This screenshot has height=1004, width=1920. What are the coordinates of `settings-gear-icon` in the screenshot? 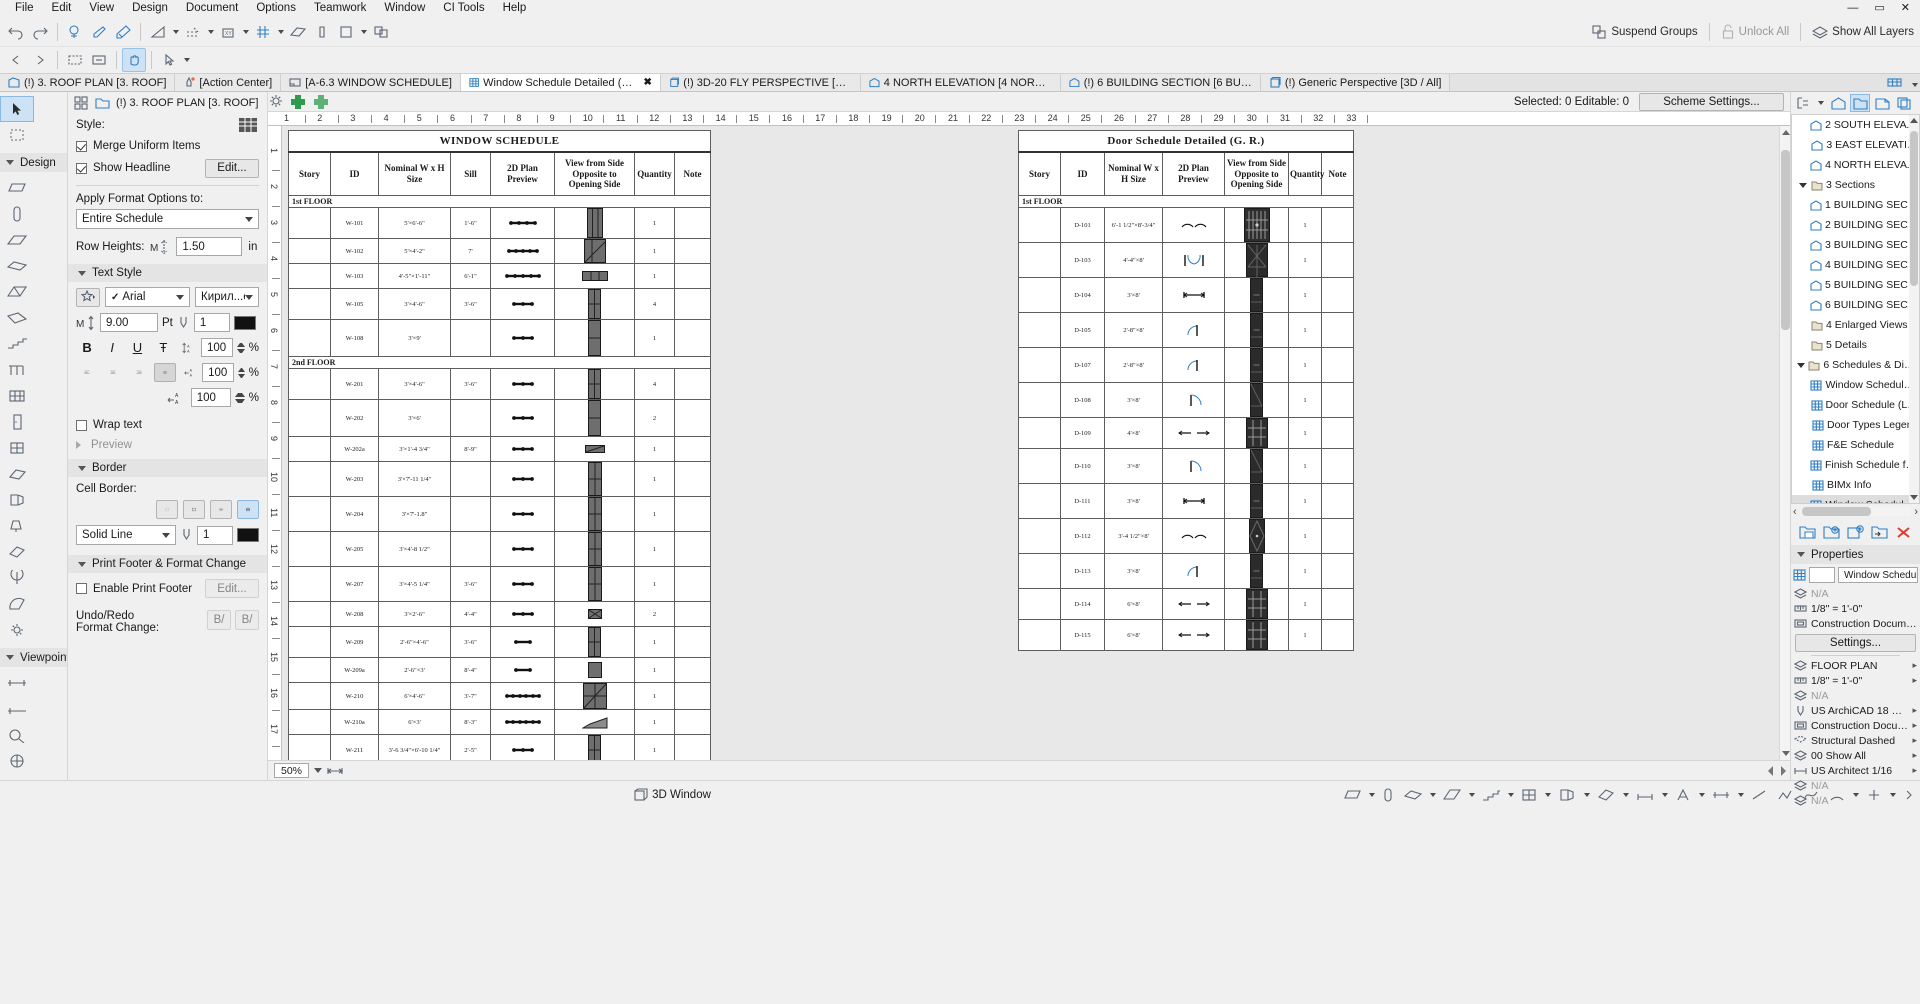 It's located at (276, 101).